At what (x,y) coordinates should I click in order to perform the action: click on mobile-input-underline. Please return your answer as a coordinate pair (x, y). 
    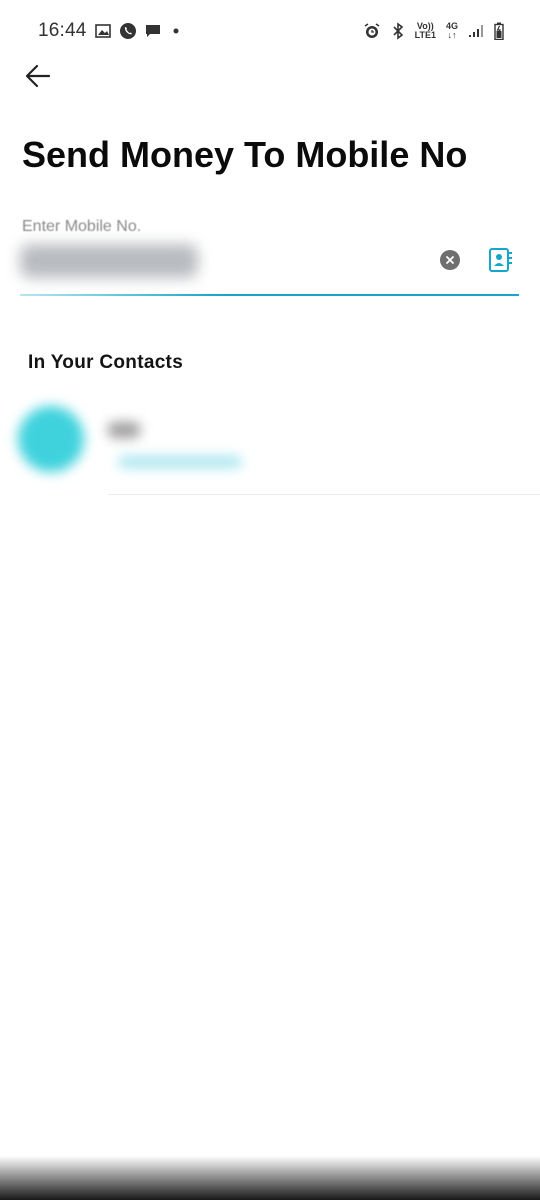
    Looking at the image, I should click on (269, 295).